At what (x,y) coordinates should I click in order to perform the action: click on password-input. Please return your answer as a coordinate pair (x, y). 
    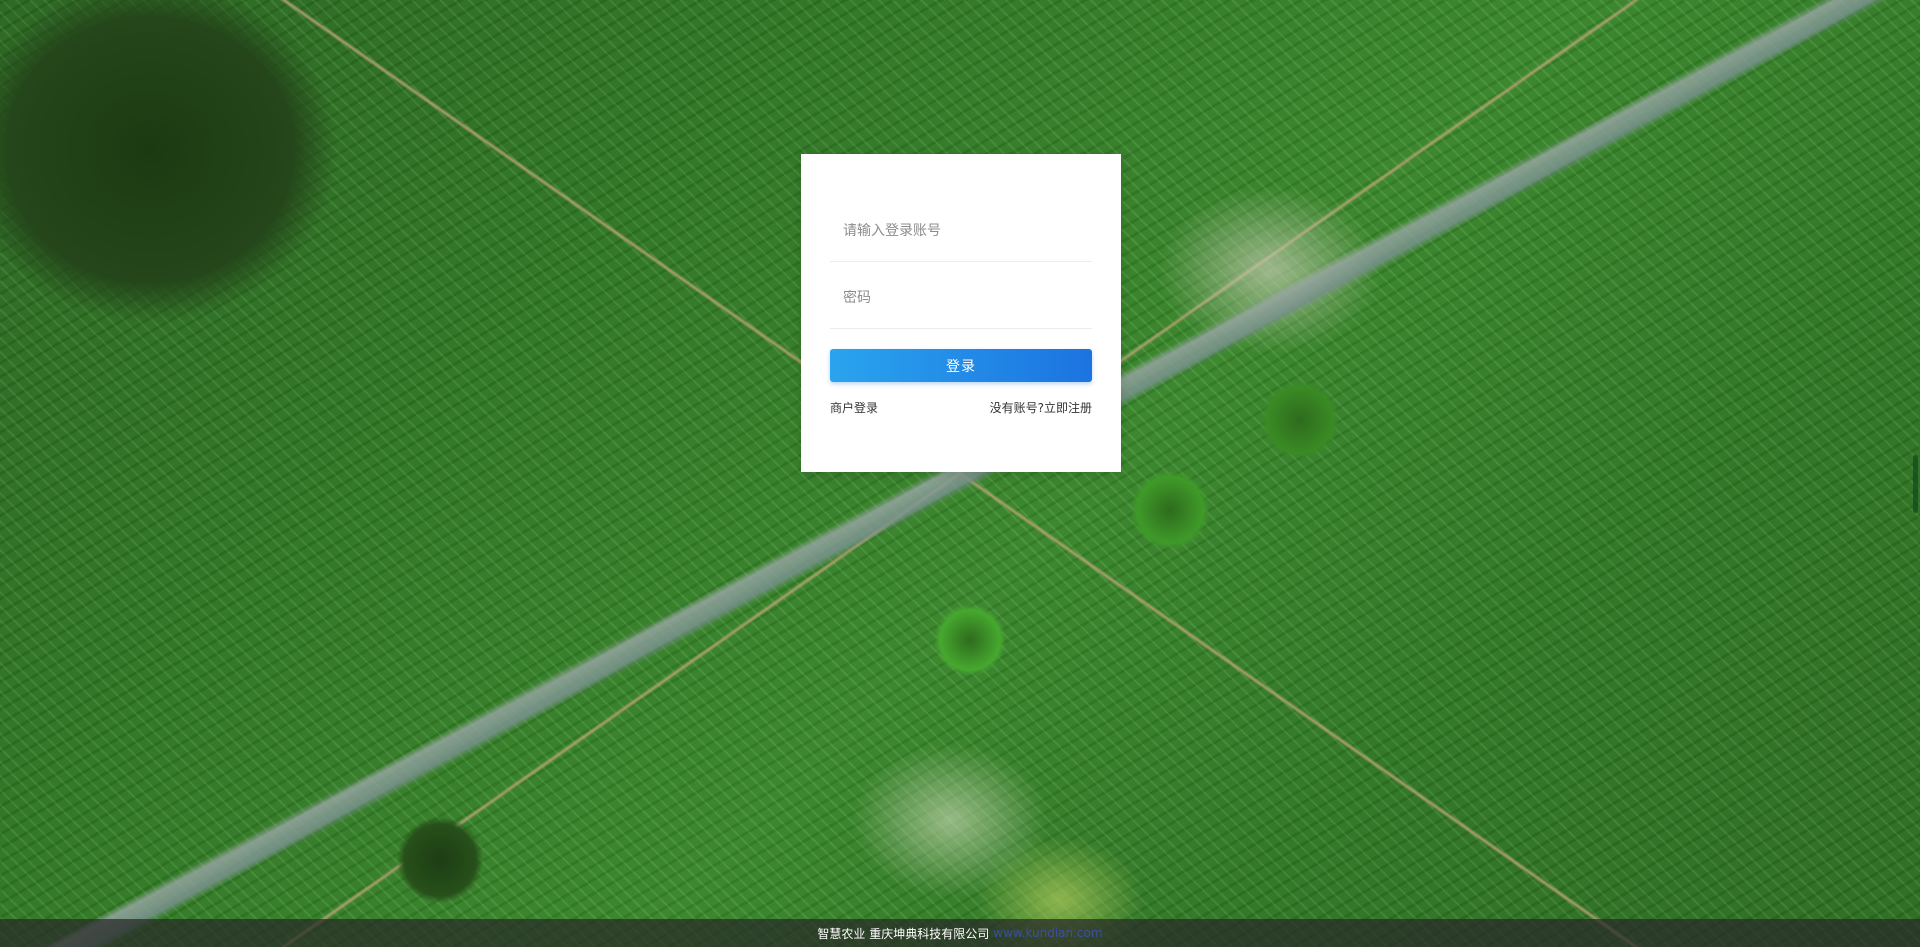
    Looking at the image, I should click on (961, 309).